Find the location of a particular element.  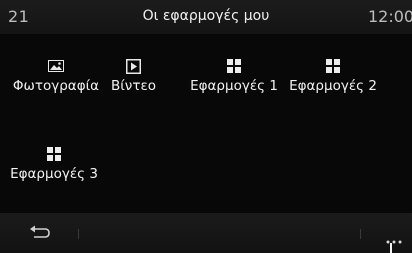

photo-icon is located at coordinates (56, 66).